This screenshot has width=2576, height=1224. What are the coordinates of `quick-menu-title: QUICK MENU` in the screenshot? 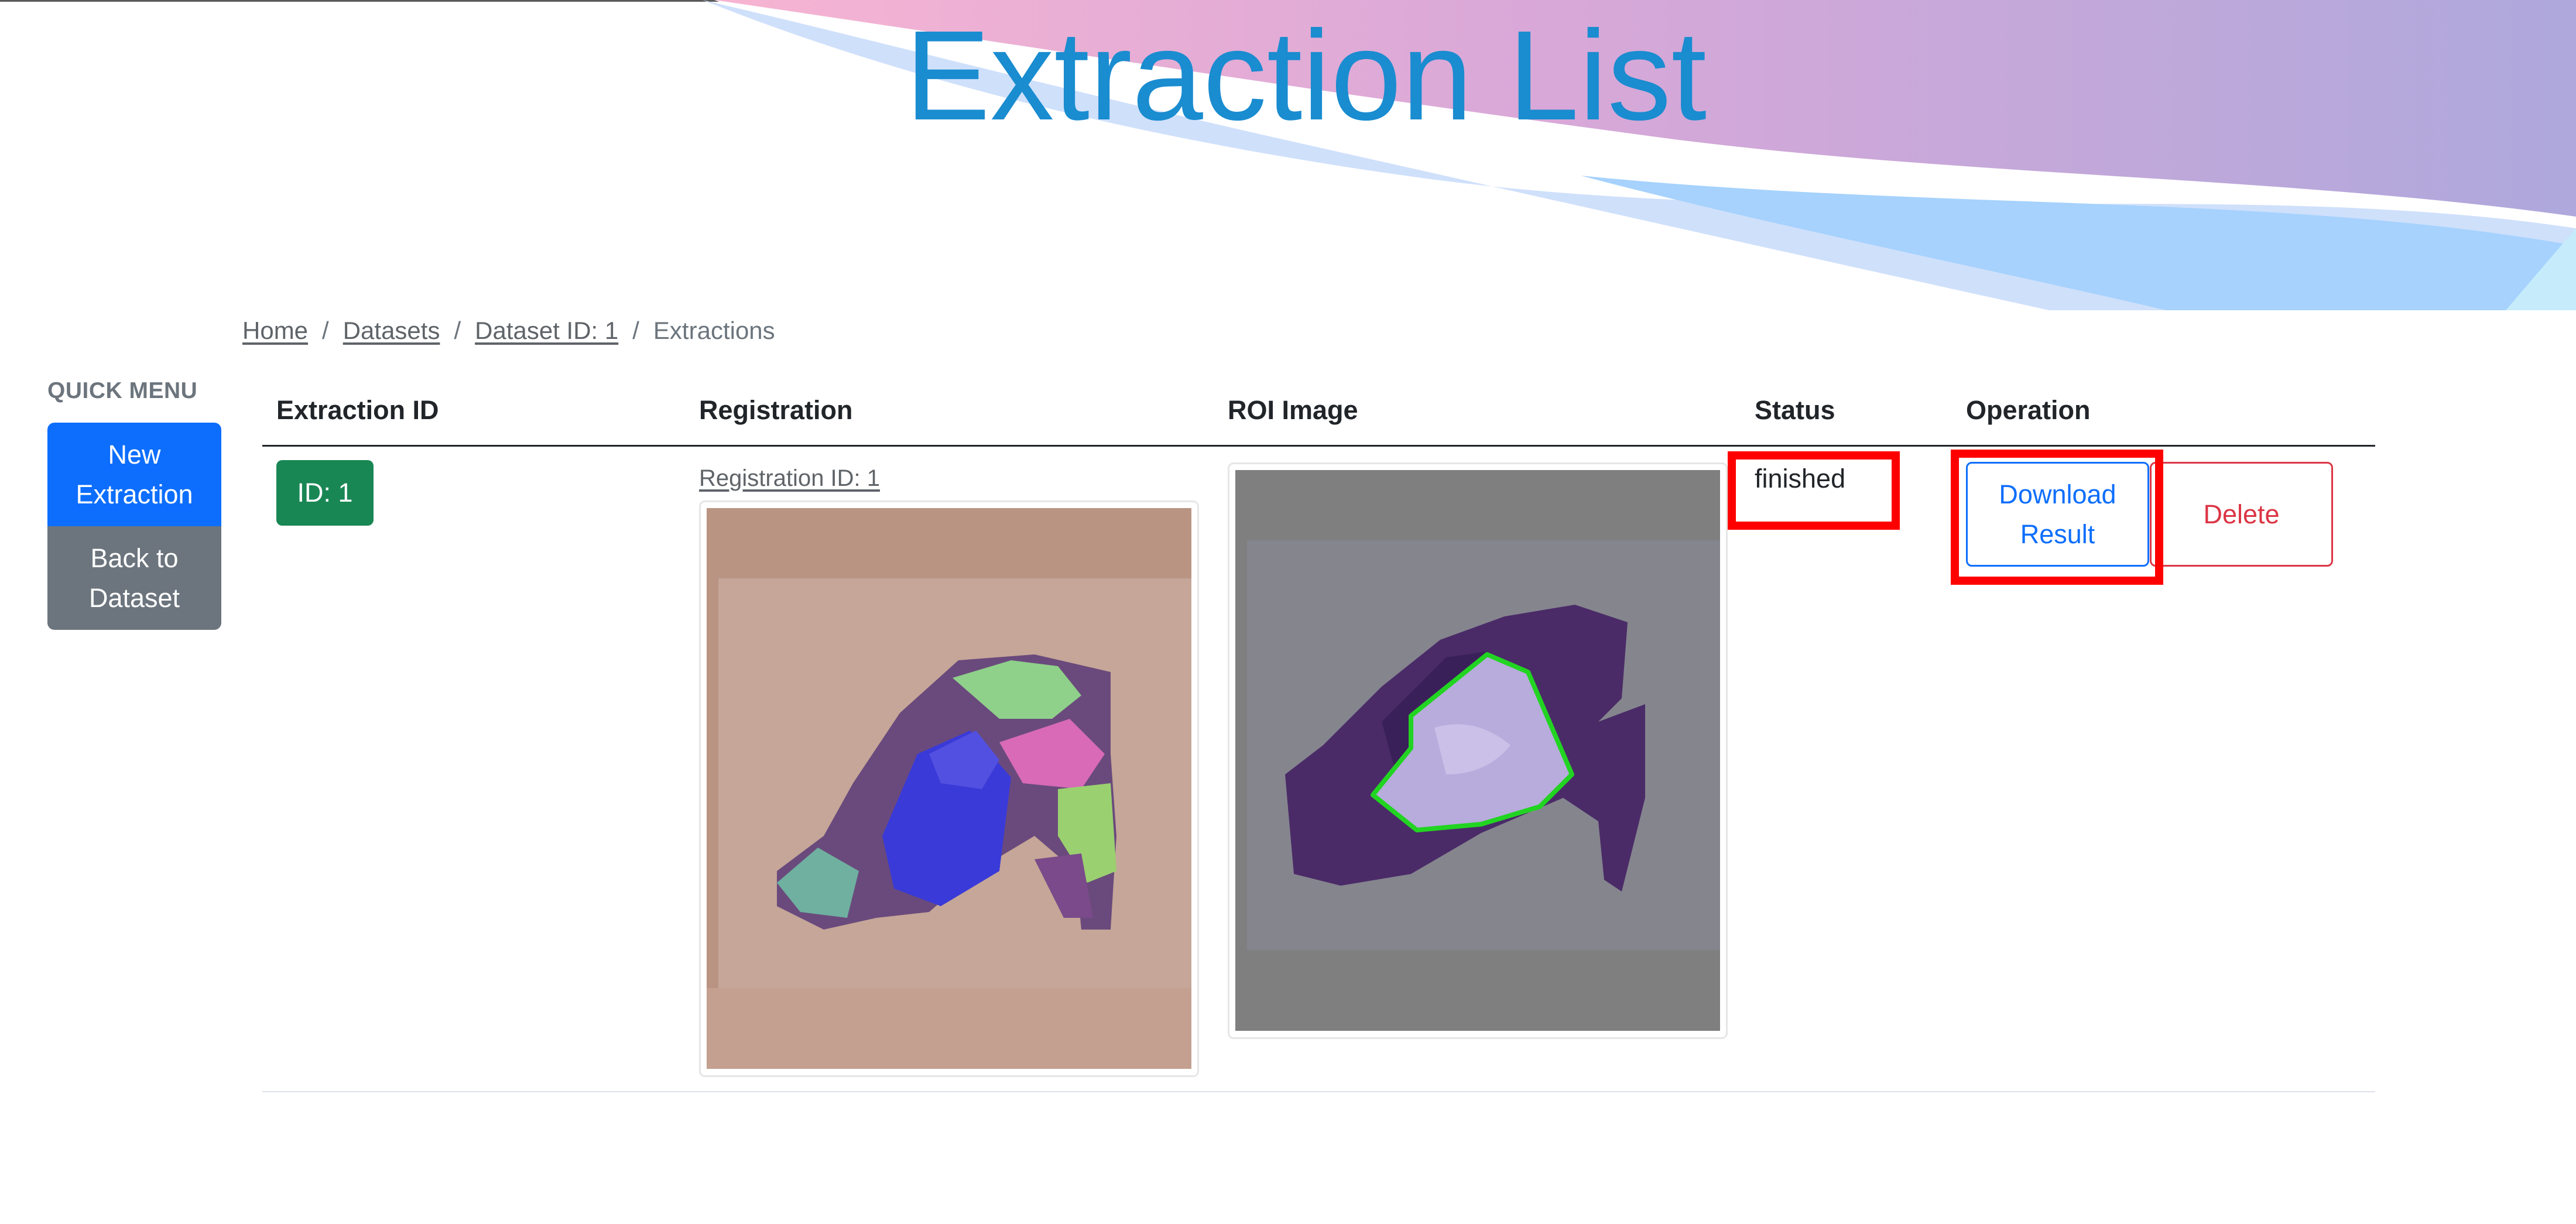 It's located at (122, 390).